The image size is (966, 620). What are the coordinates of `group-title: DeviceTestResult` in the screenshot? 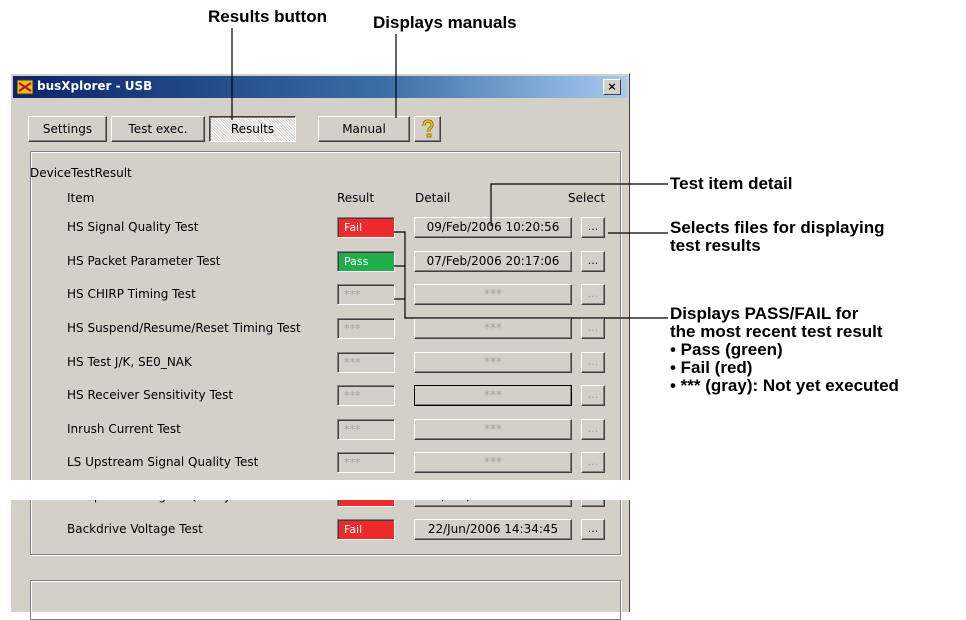 It's located at (81, 173).